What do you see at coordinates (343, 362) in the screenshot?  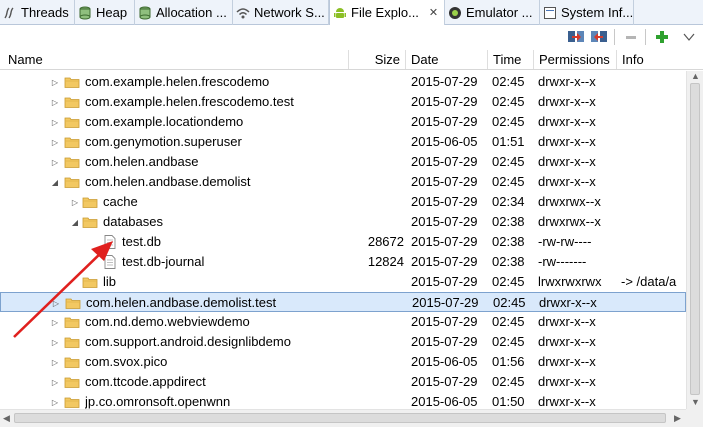 I see `table-row: ▷ com.svox.pico 2015-06-05 01:56 drwxr-x--x` at bounding box center [343, 362].